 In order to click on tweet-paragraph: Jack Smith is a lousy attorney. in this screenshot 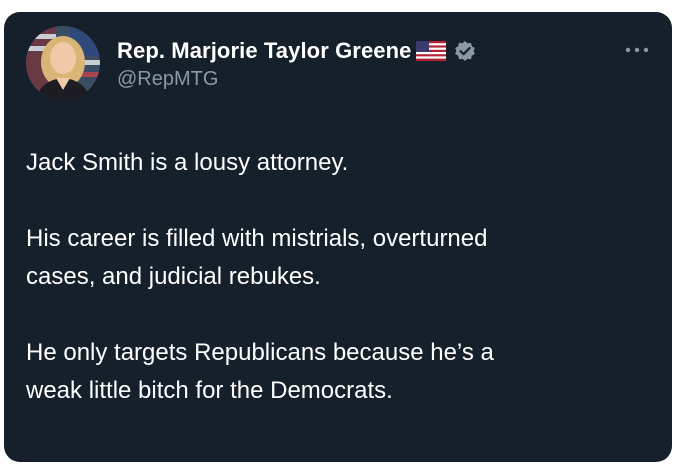, I will do `click(187, 162)`.